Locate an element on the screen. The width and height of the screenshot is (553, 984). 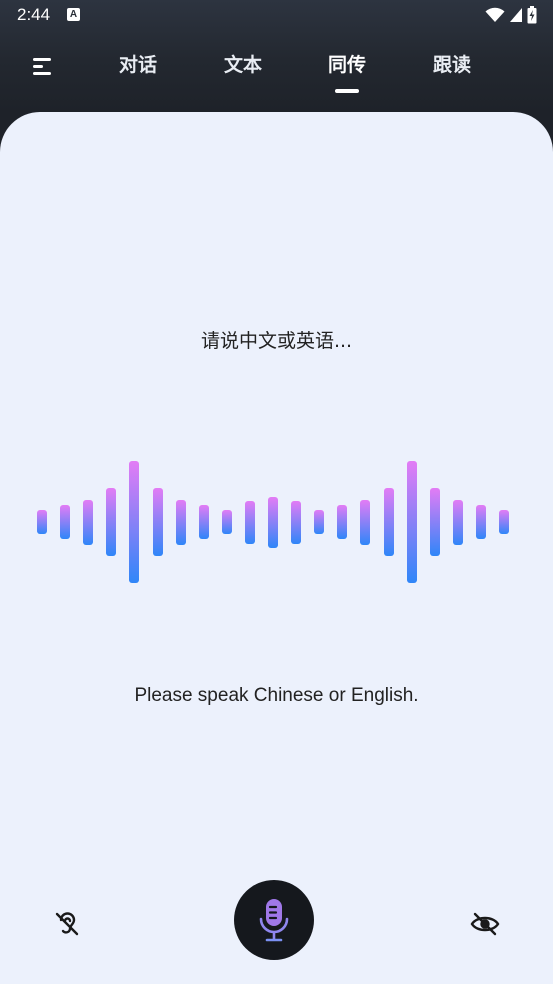
signal-icon is located at coordinates (516, 15).